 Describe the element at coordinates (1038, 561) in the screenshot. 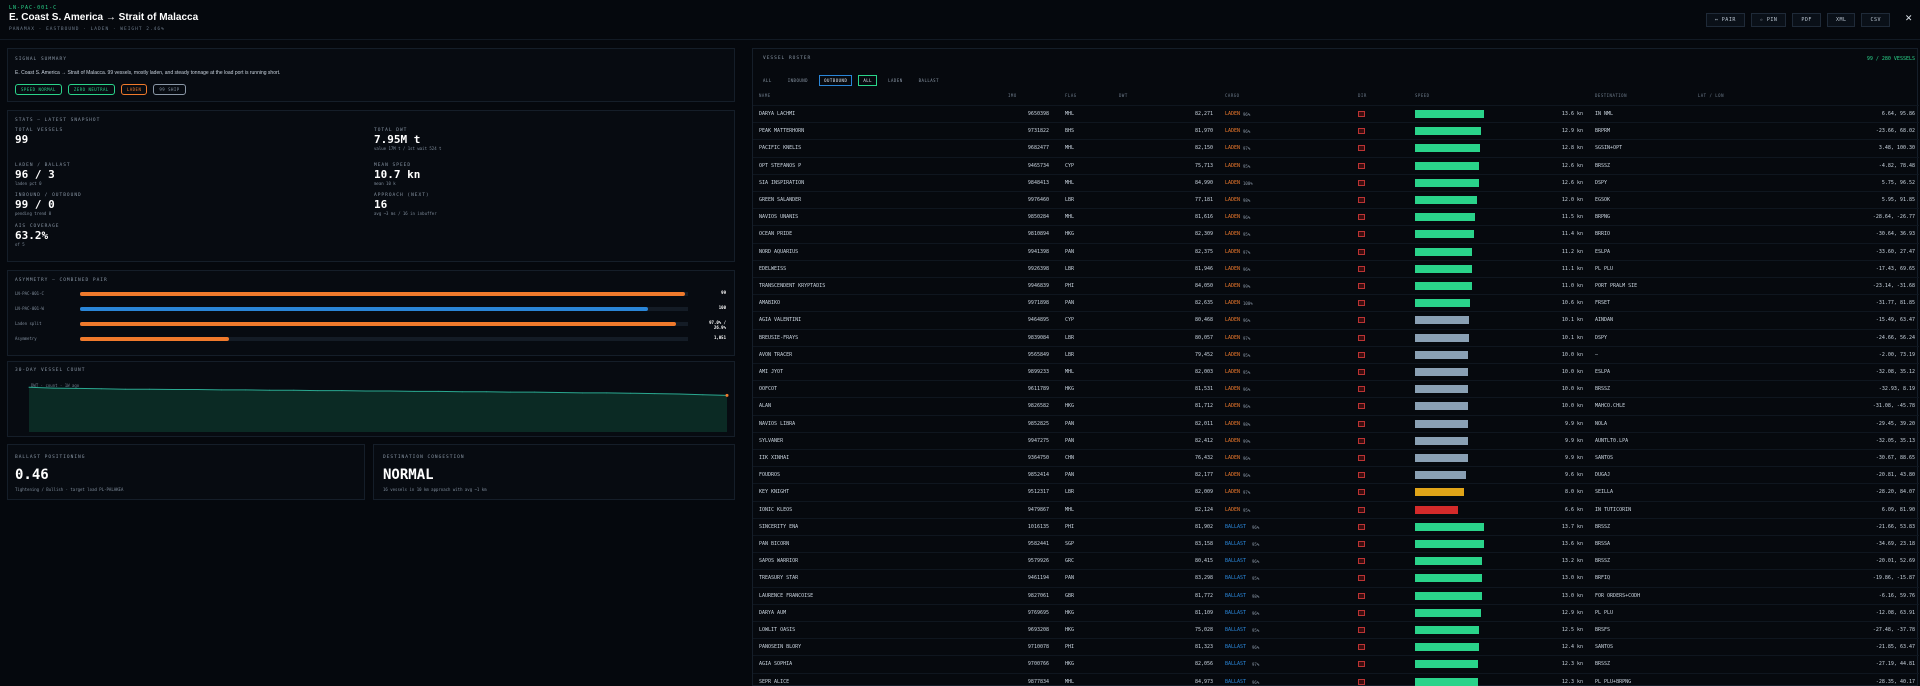

I see `vessel-imo: 9579926` at that location.